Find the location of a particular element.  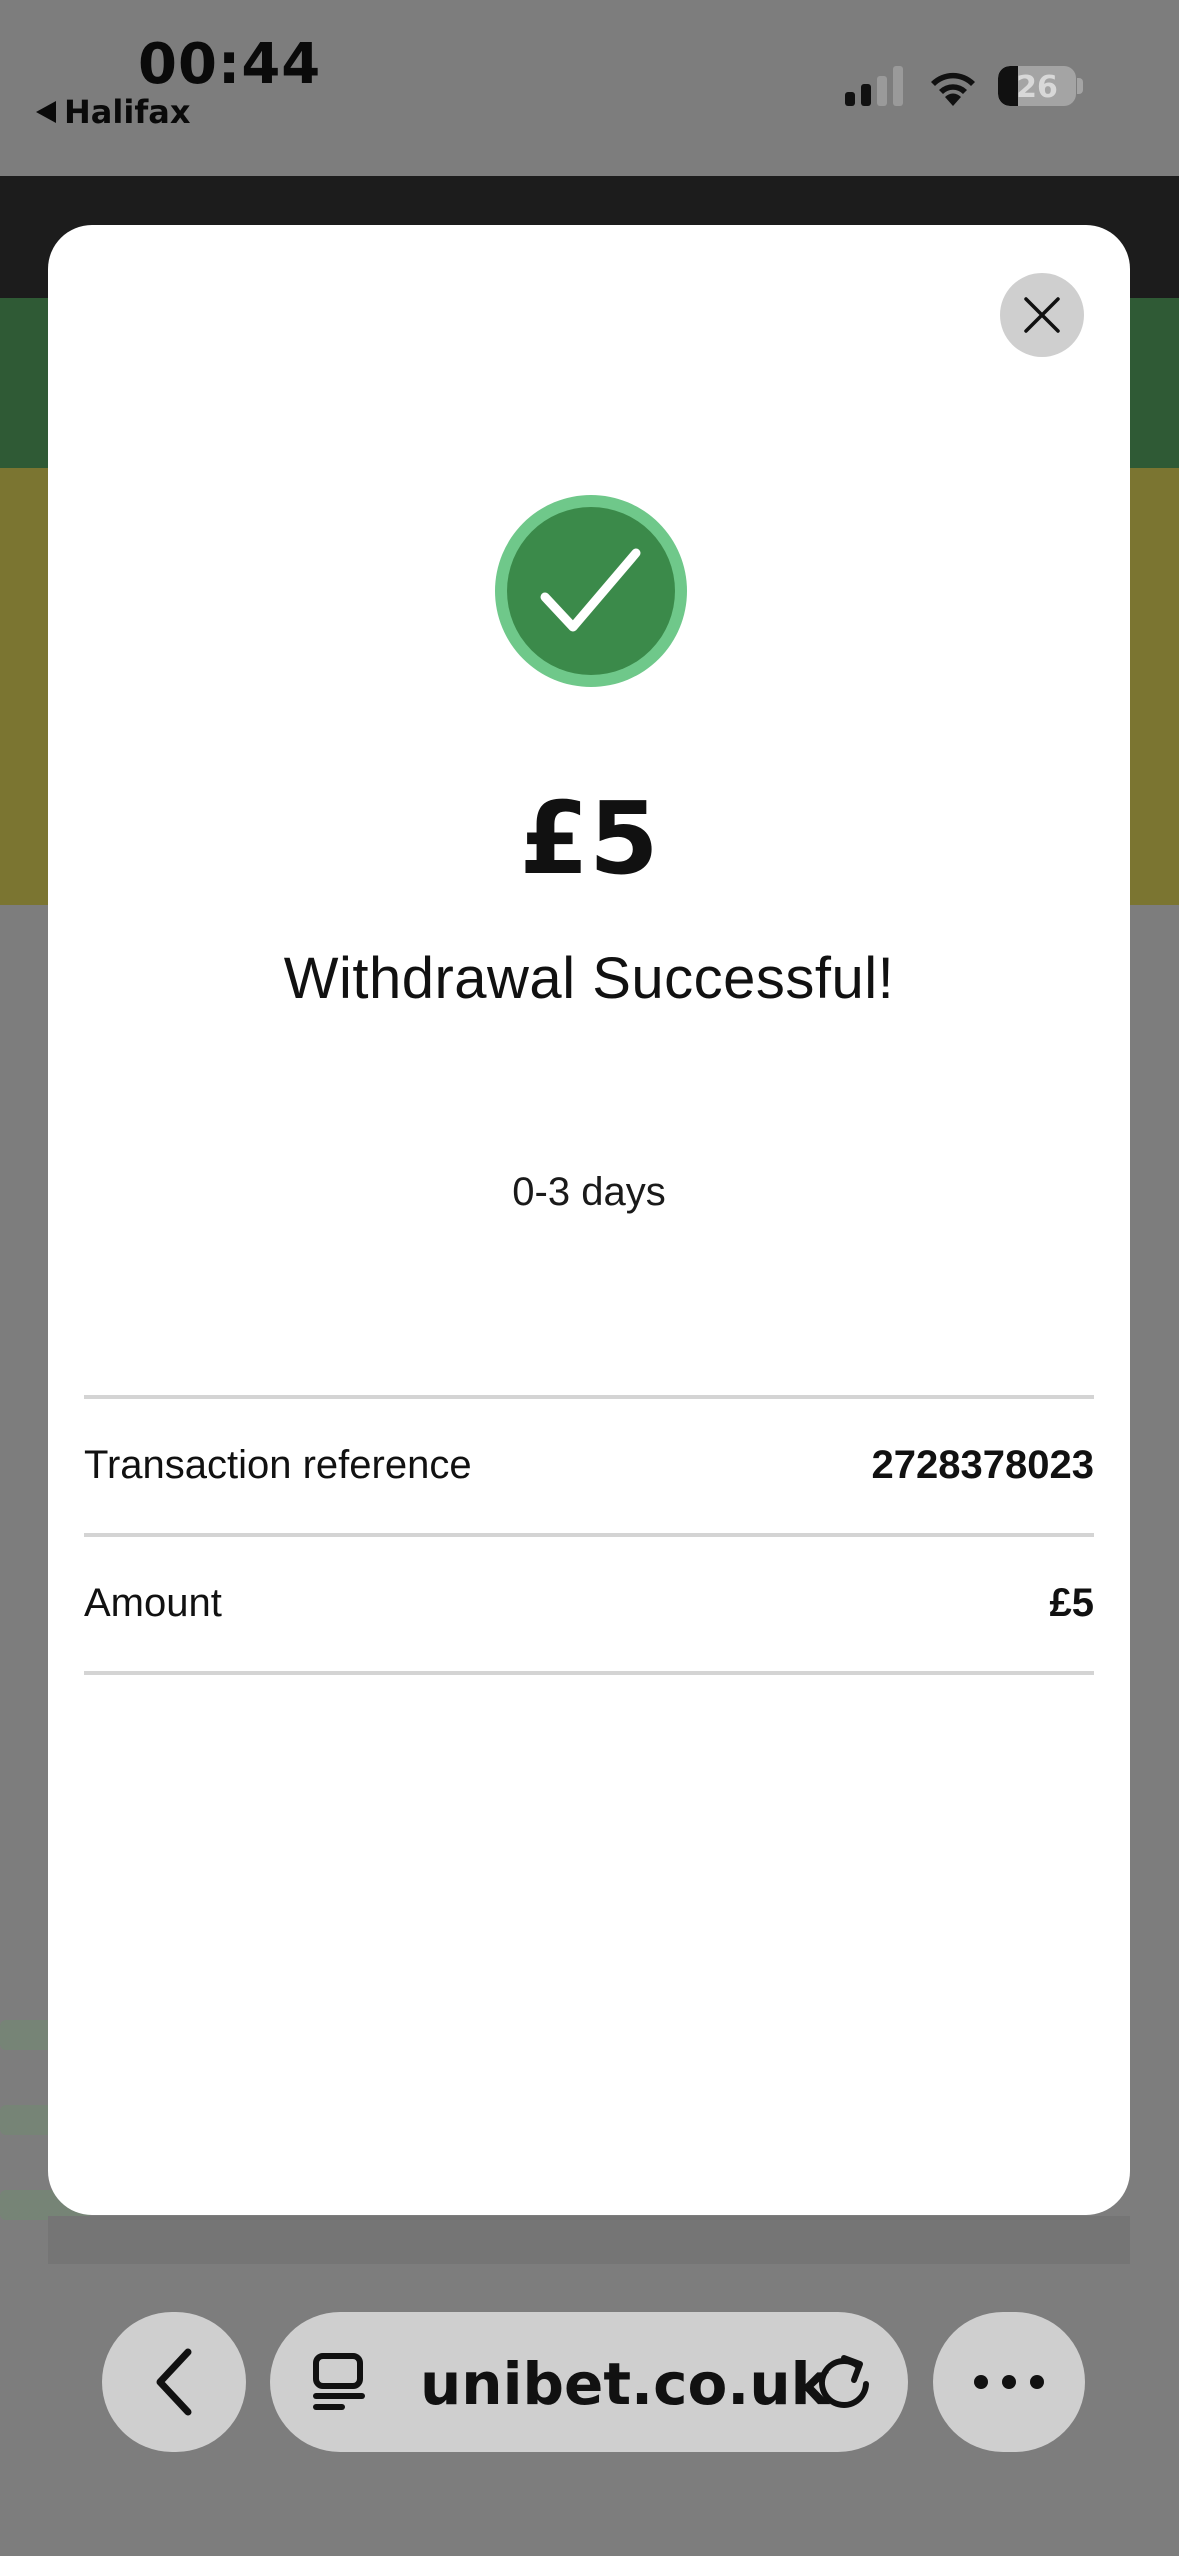

back-app-label: Halifax is located at coordinates (127, 112).